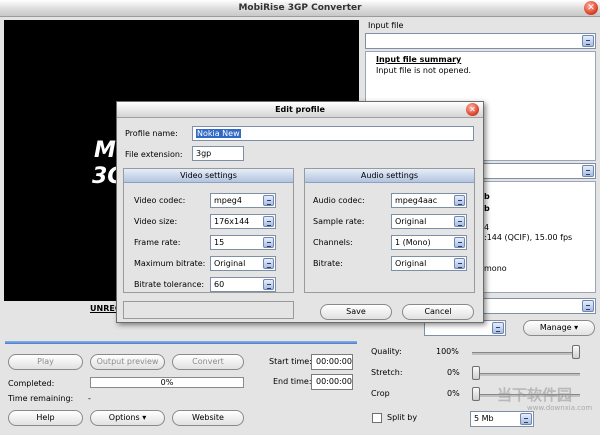  I want to click on file-extension-input: 3gp, so click(218, 153).